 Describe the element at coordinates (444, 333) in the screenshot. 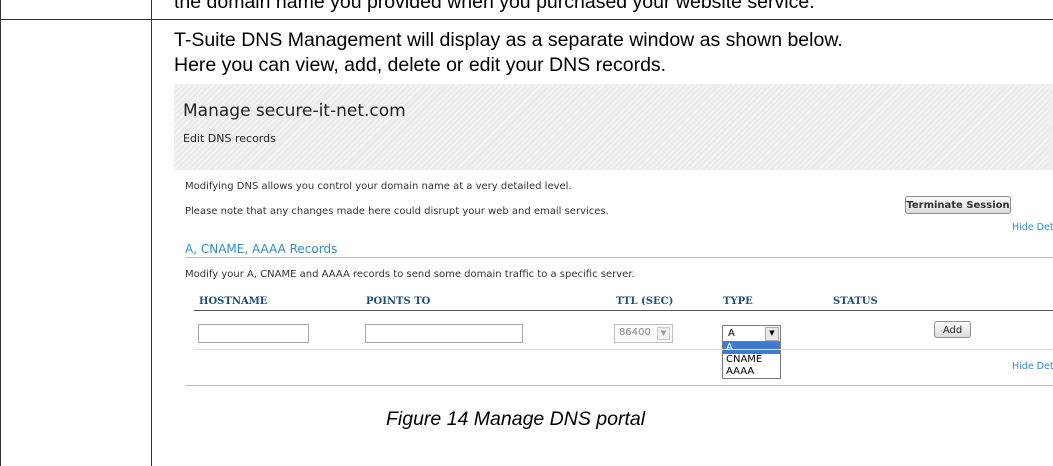

I see `points-to-input` at that location.